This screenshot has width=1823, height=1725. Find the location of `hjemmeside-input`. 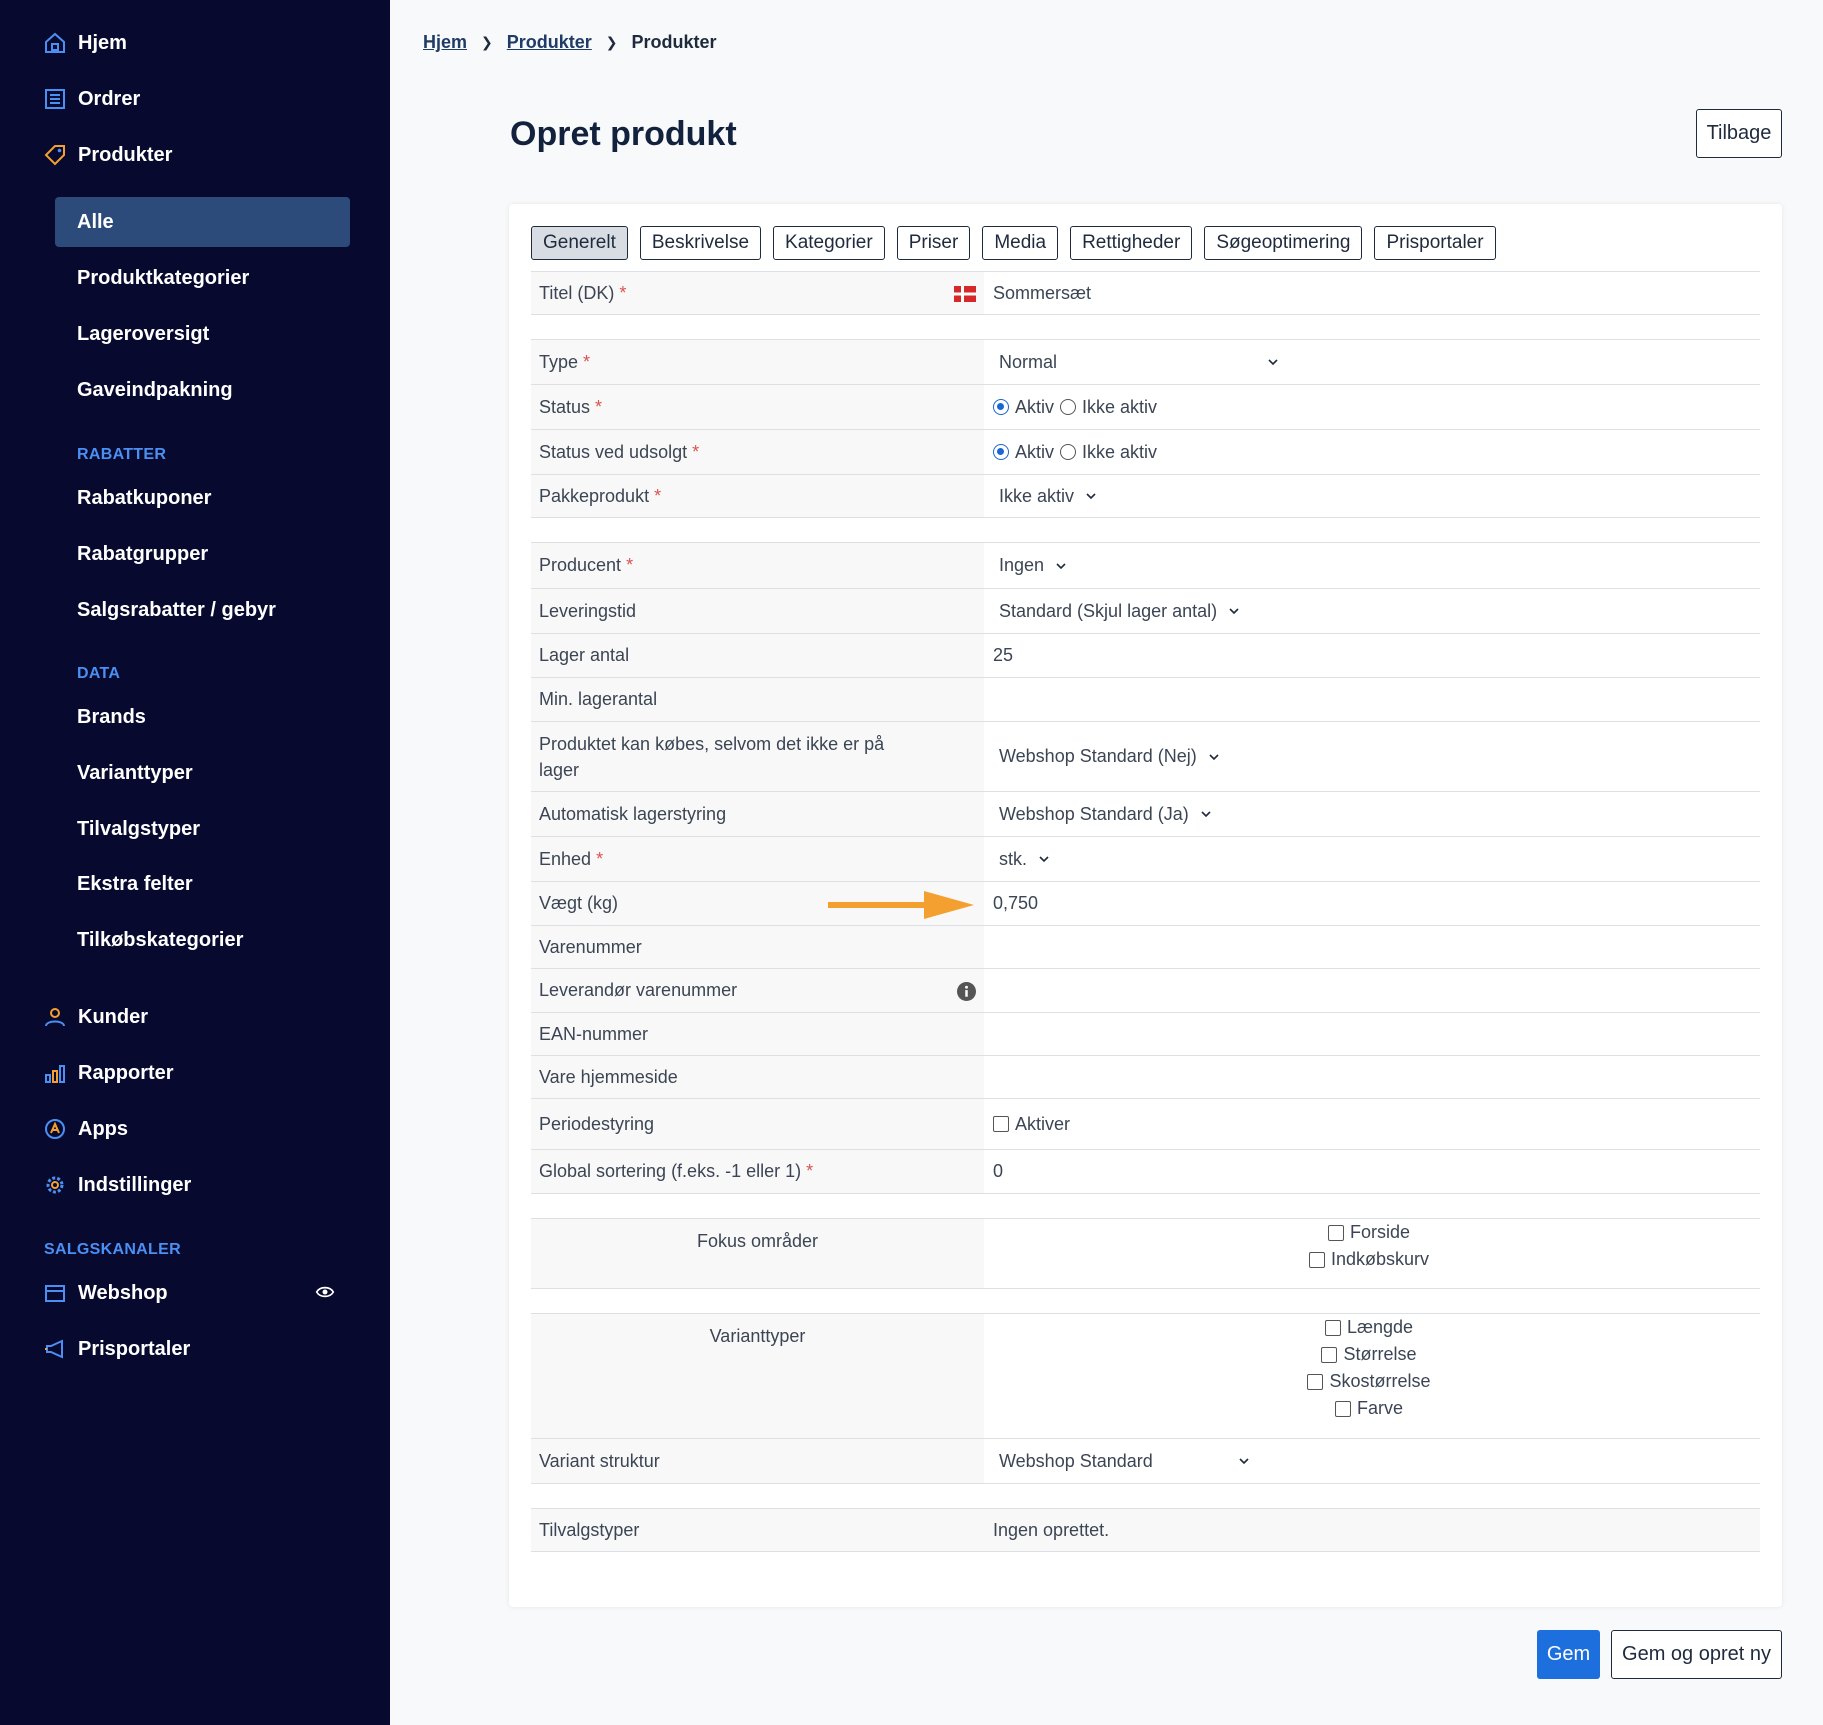

hjemmeside-input is located at coordinates (1372, 1077).